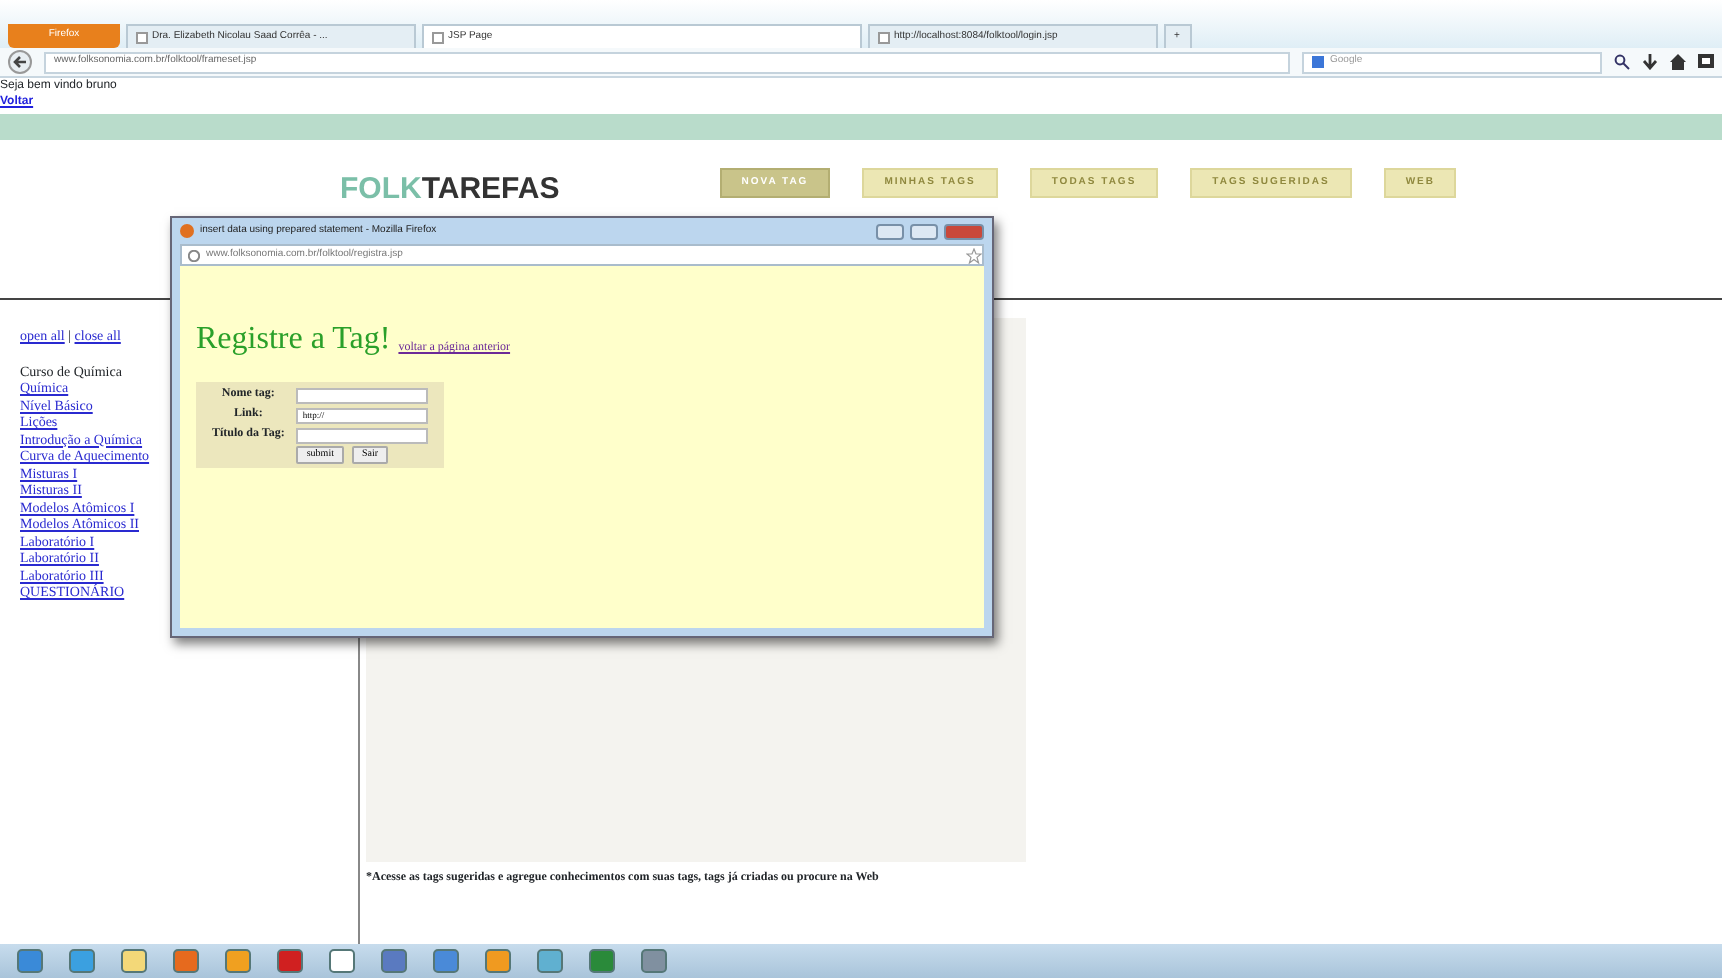  What do you see at coordinates (1318, 62) in the screenshot?
I see `google-icon` at bounding box center [1318, 62].